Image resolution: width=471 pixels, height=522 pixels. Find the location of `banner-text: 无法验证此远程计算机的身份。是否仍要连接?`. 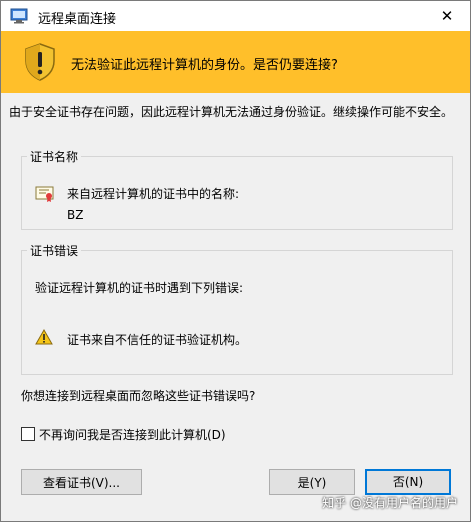

banner-text: 无法验证此远程计算机的身份。是否仍要连接? is located at coordinates (204, 65).